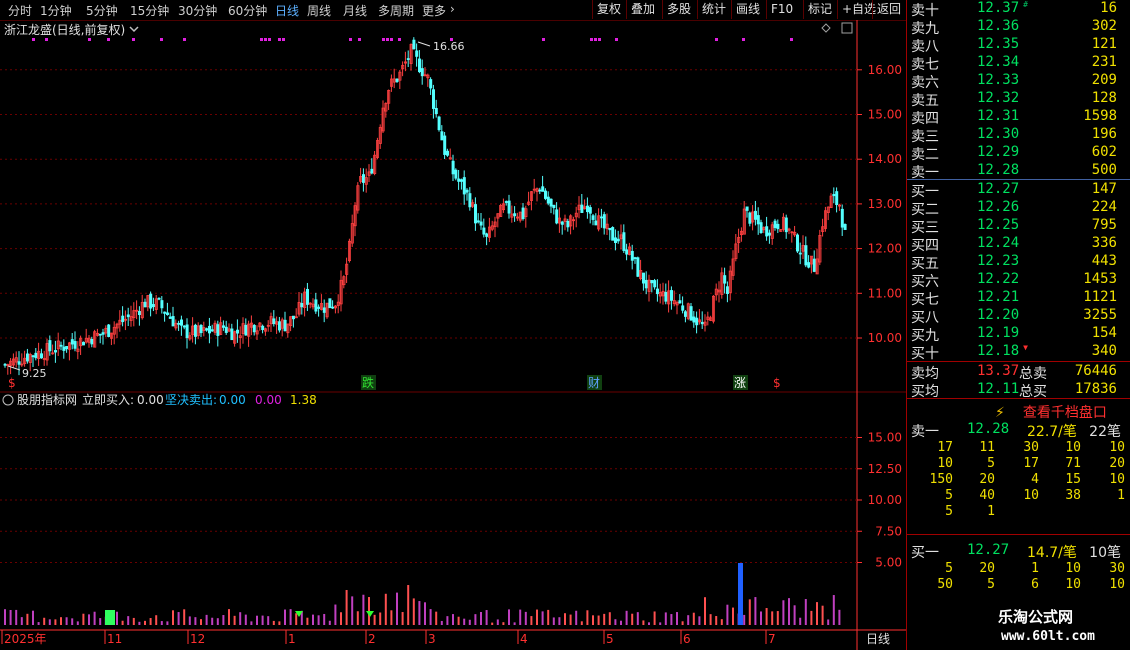 This screenshot has width=1130, height=650. What do you see at coordinates (1052, 432) in the screenshot?
I see `queue-per-order: 22.7/笔` at bounding box center [1052, 432].